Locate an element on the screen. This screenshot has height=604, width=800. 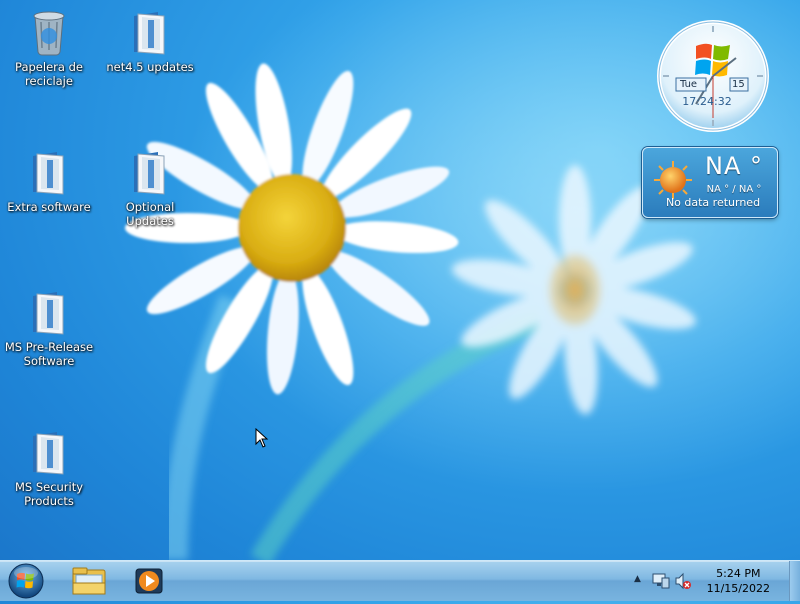
taskbar-date: 11/15/2022 is located at coordinates (738, 588).